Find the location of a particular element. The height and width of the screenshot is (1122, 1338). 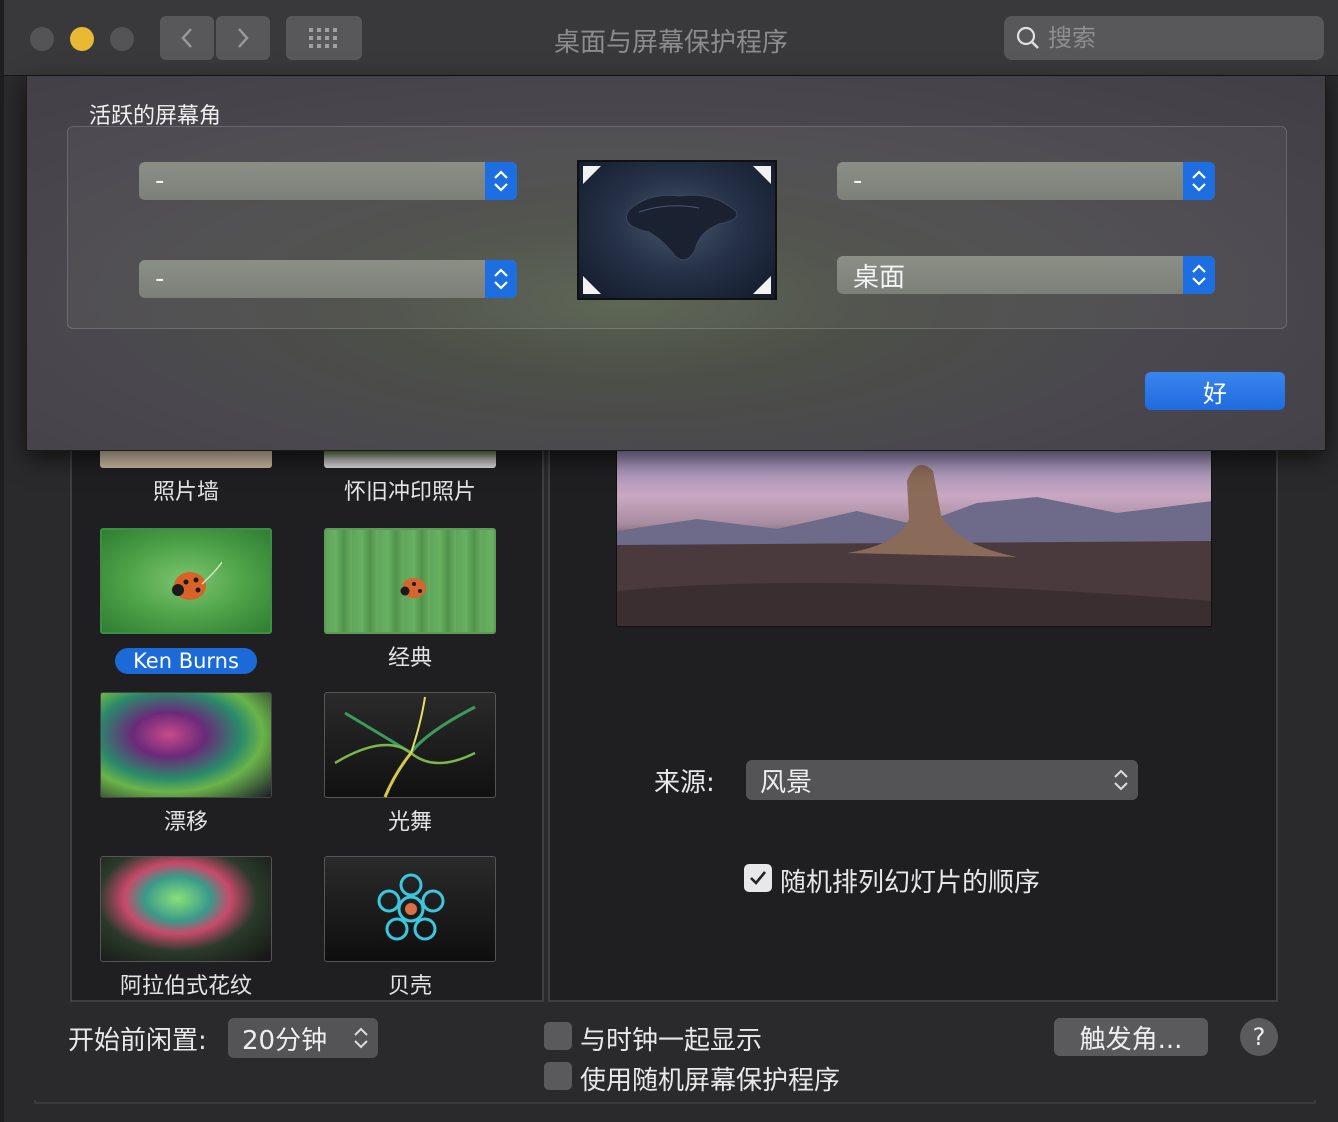

screen-corners-preview is located at coordinates (677, 230).